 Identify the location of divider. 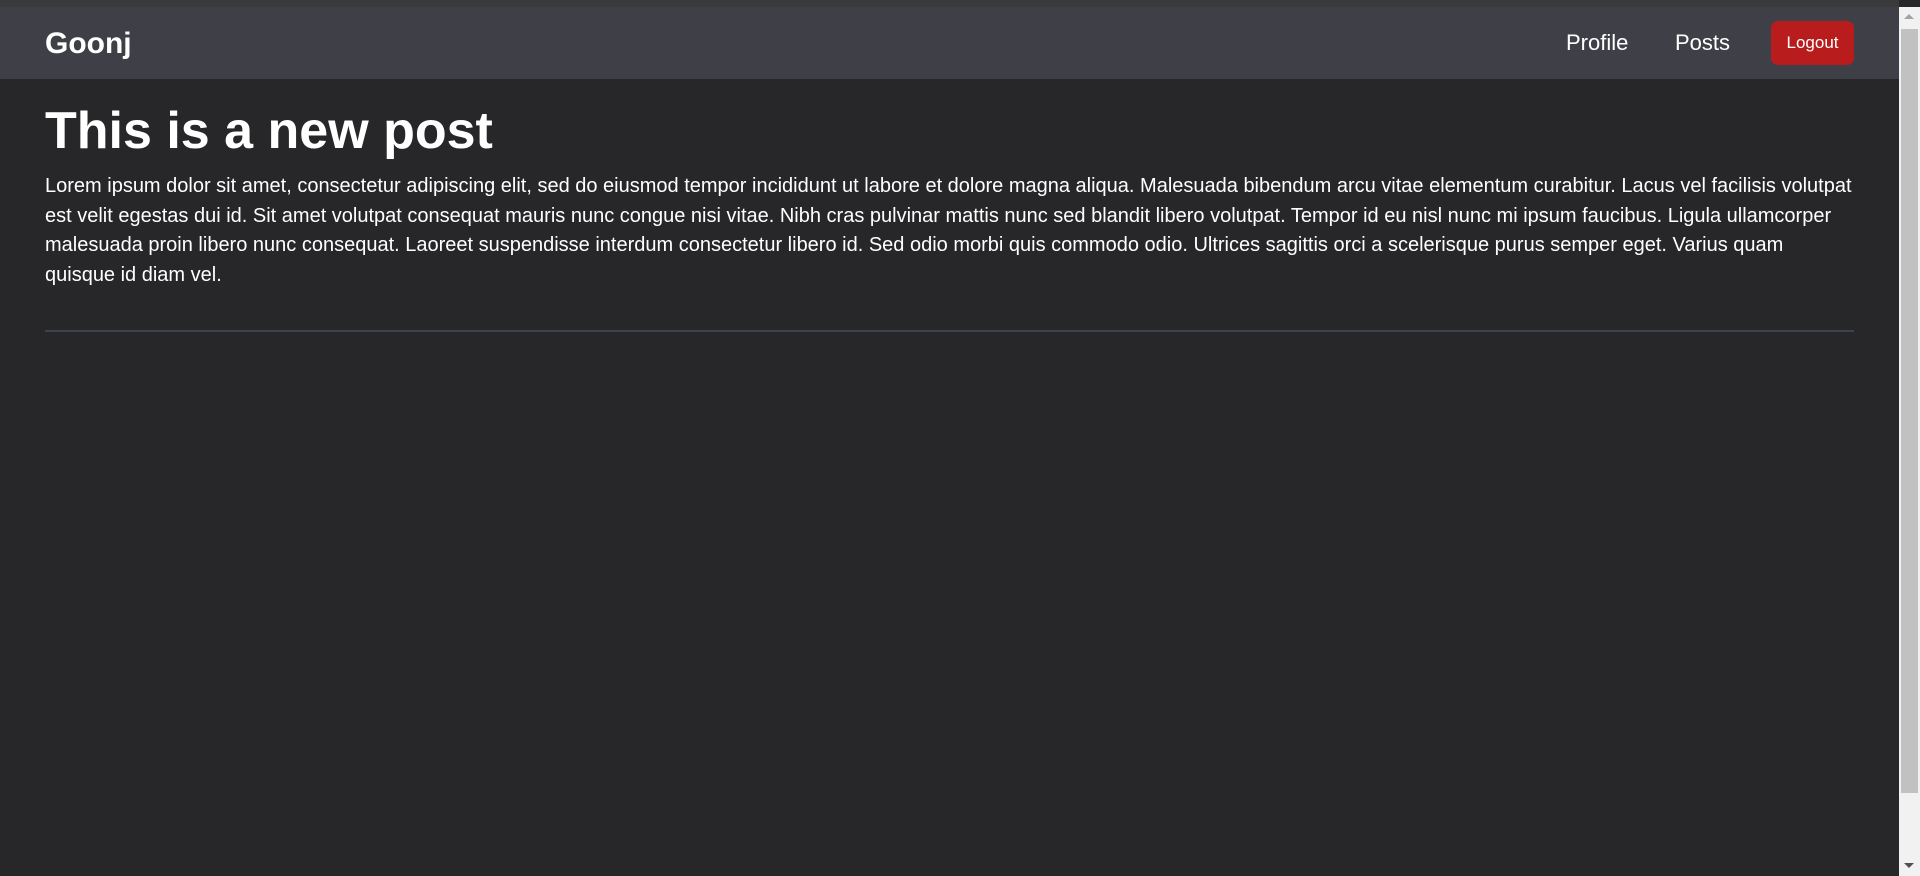
(949, 331).